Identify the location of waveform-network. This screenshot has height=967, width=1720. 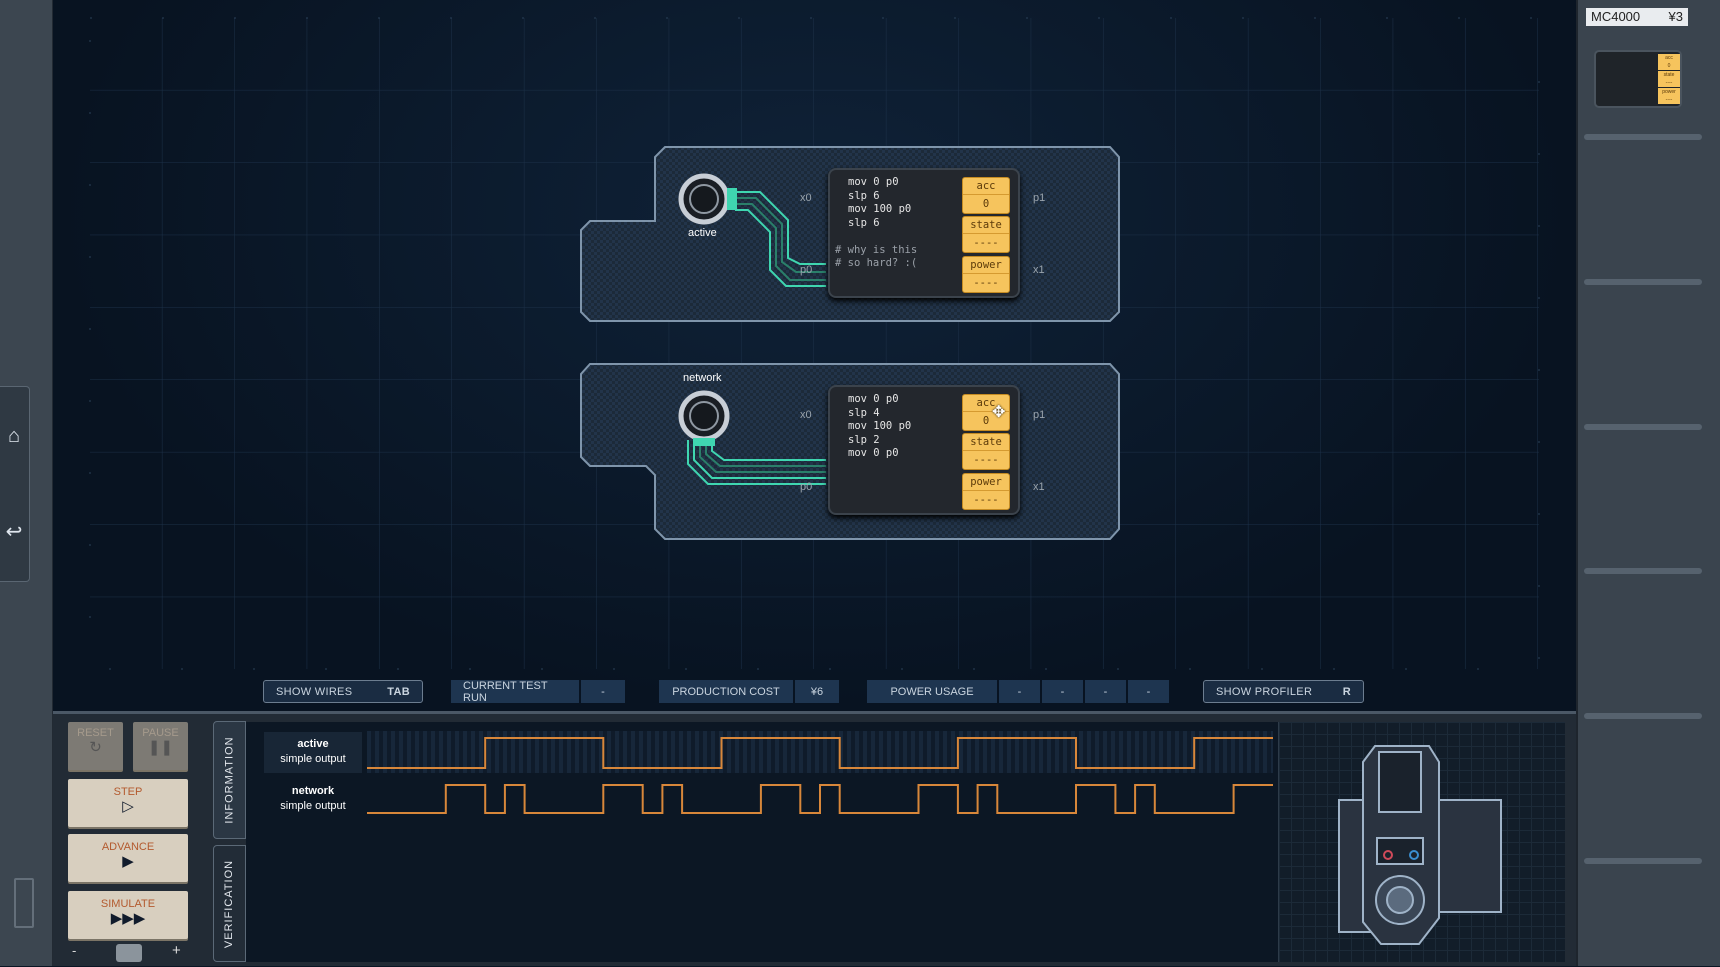
(820, 799).